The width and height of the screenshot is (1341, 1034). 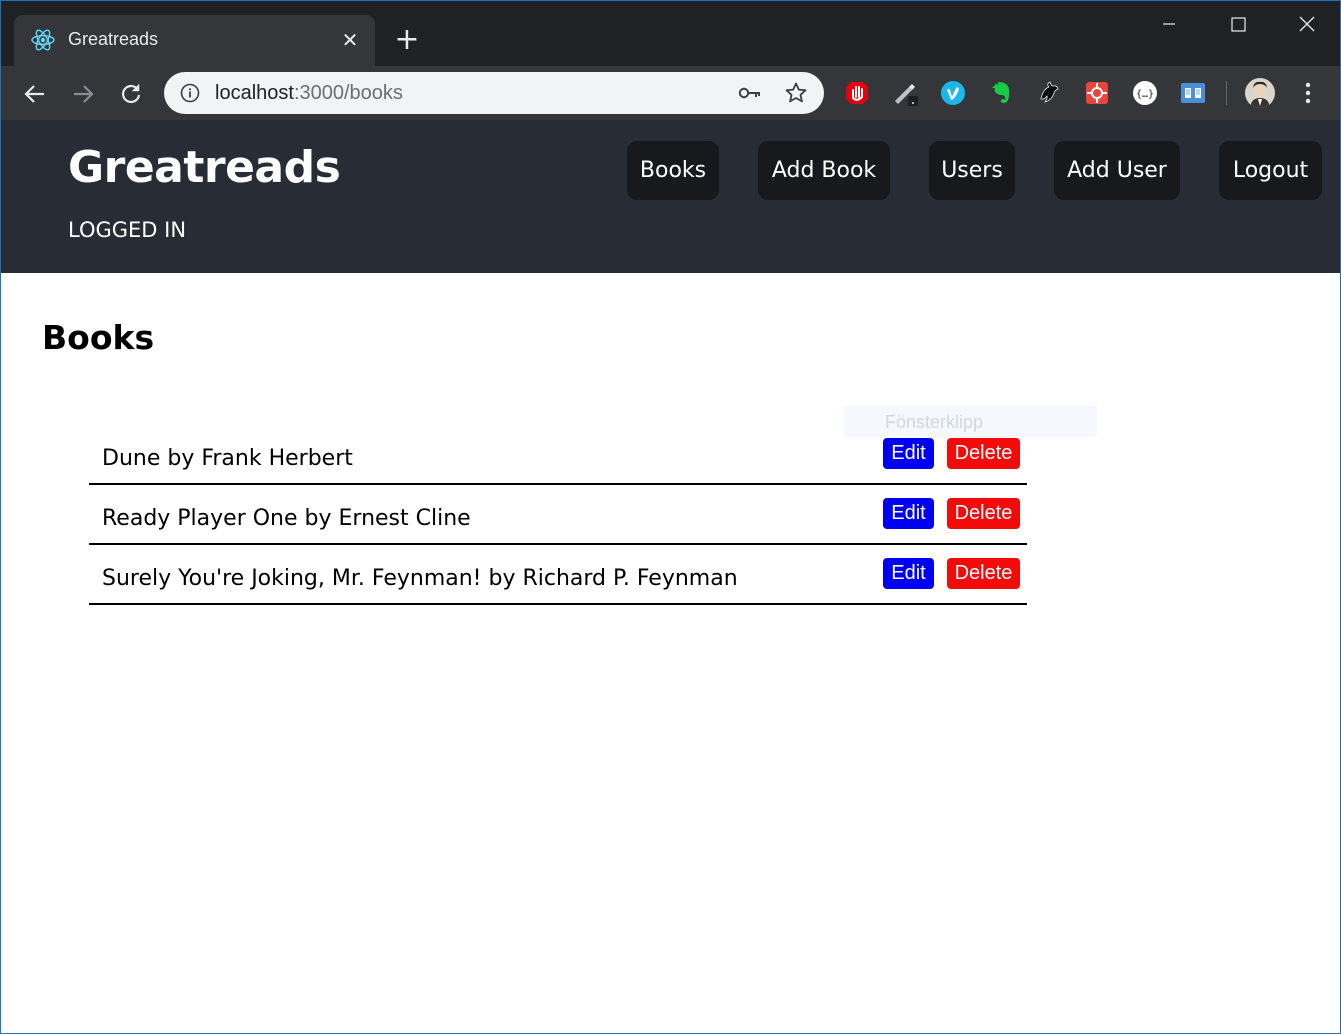 I want to click on reader-icon, so click(x=1193, y=93).